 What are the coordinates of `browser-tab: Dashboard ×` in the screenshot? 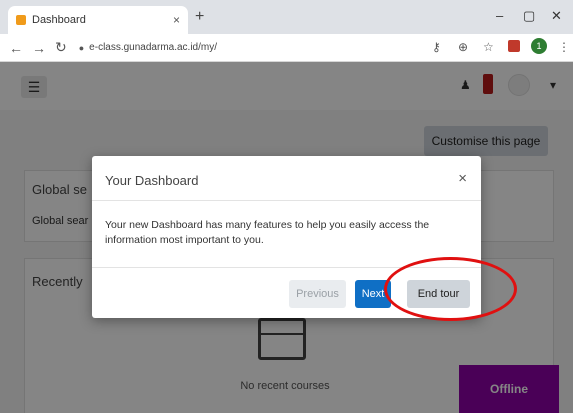 It's located at (98, 20).